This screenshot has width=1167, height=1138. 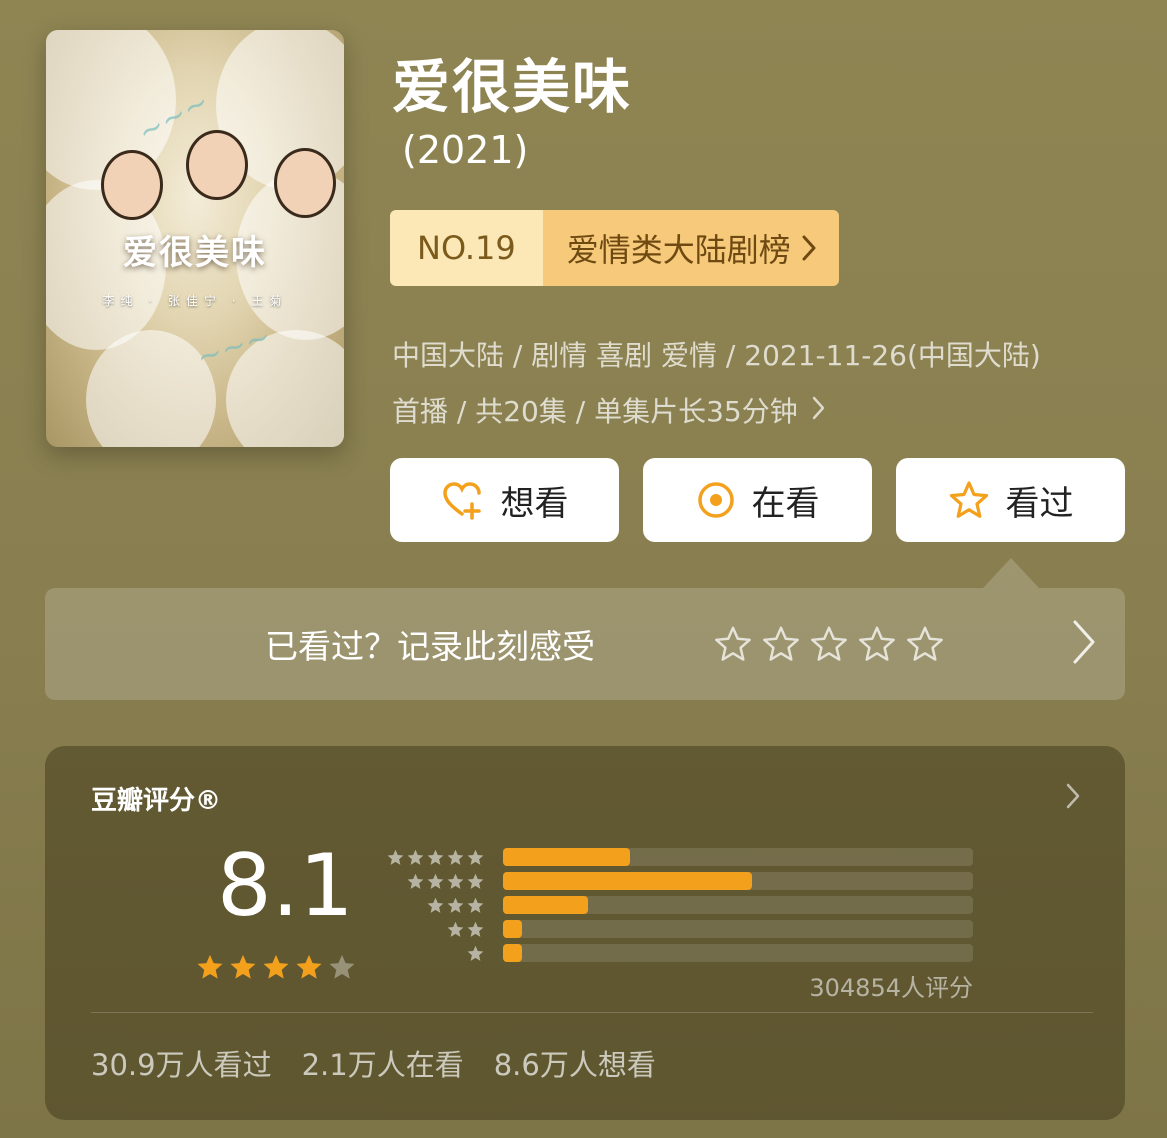 I want to click on five-stars-icon, so click(x=435, y=857).